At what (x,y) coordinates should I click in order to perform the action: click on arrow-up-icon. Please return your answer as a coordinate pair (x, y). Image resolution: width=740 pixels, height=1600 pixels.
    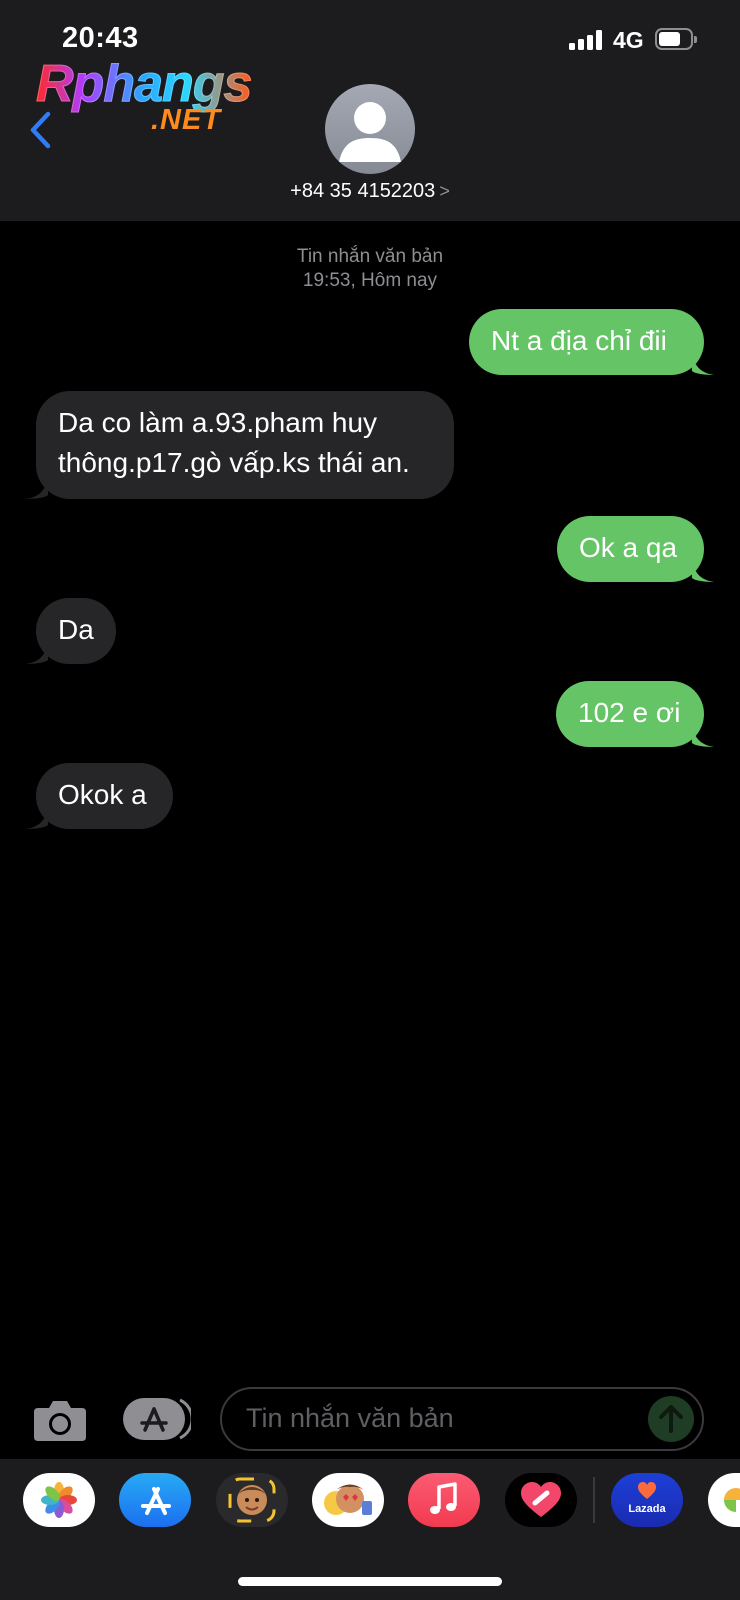
    Looking at the image, I should click on (671, 1419).